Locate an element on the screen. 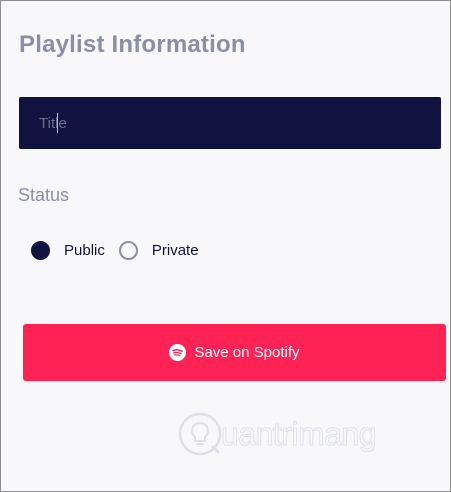  radio-private-circle is located at coordinates (128, 250).